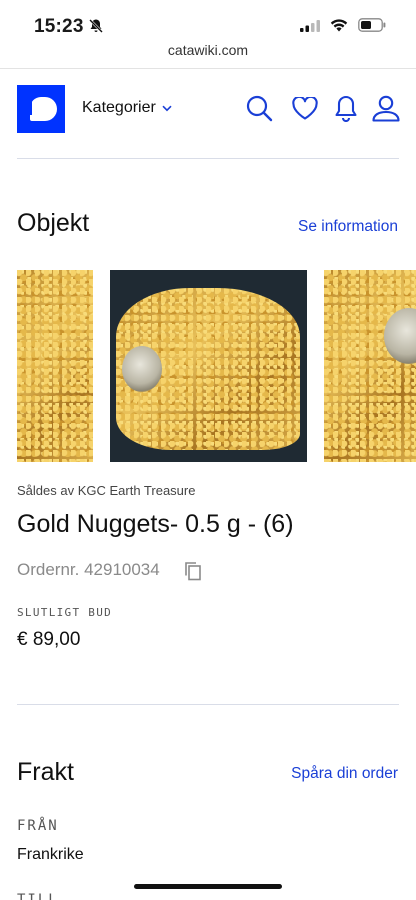 The width and height of the screenshot is (416, 900). I want to click on section-divider, so click(208, 704).